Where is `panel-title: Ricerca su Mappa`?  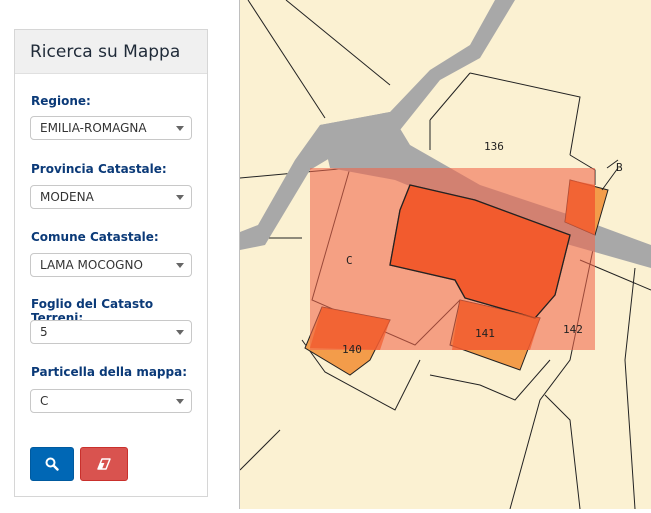 panel-title: Ricerca su Mappa is located at coordinates (111, 52).